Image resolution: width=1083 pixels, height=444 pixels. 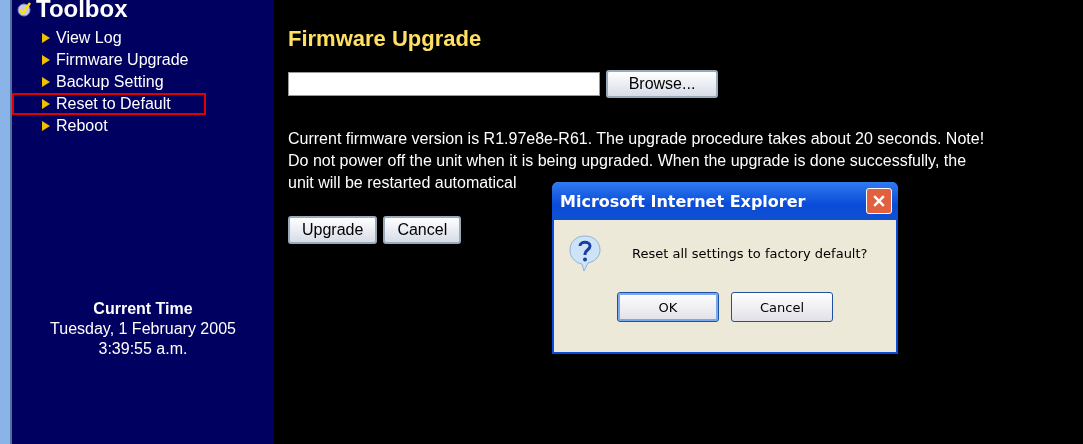 I want to click on close-button, so click(x=879, y=201).